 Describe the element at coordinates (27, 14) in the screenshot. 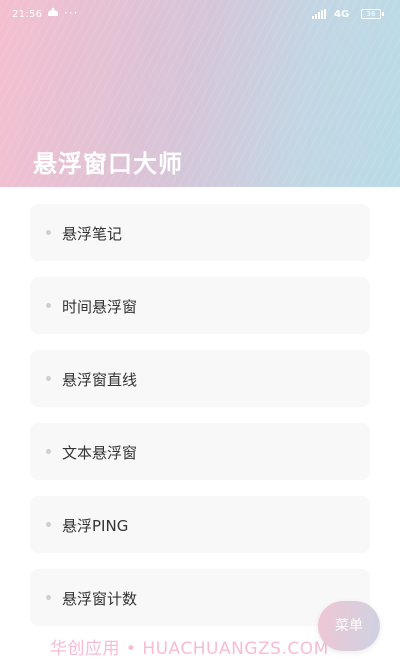

I see `status-time: 21:56` at that location.